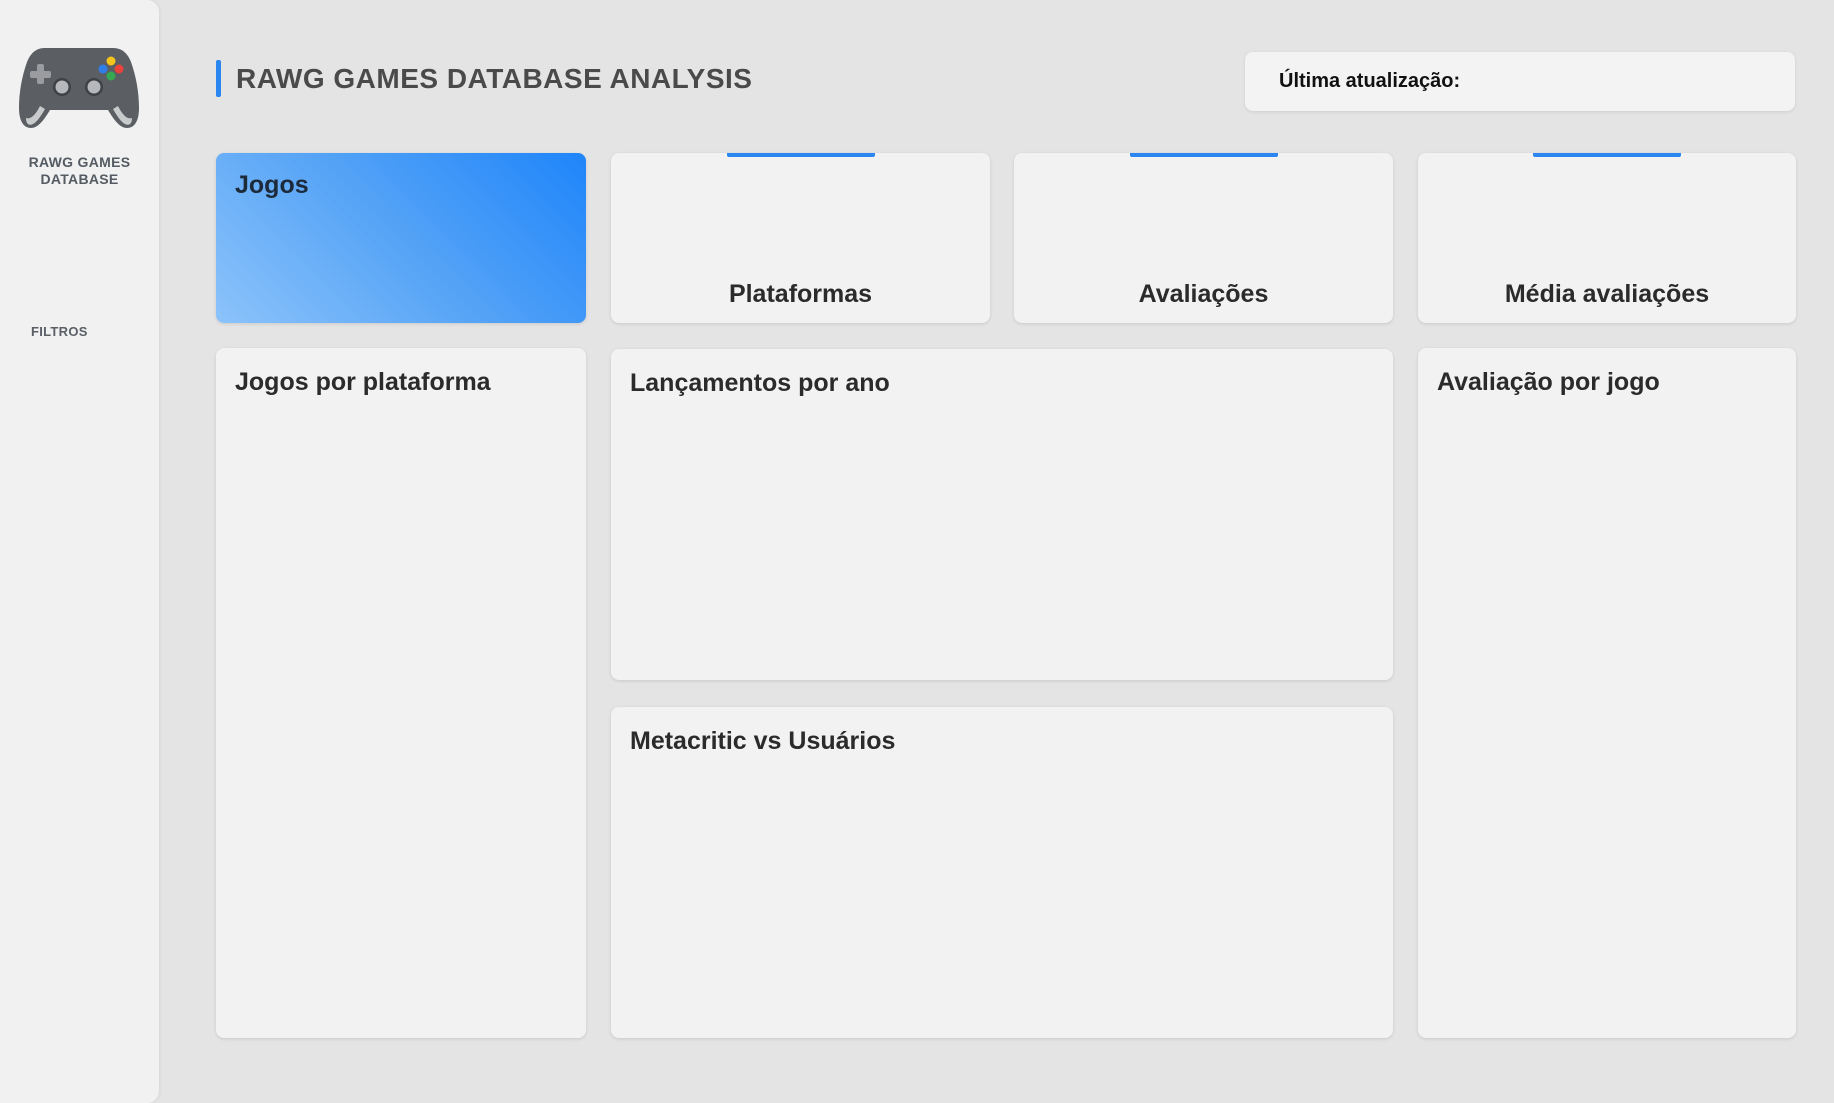 The height and width of the screenshot is (1103, 1834). I want to click on filters-label: FILTROS, so click(59, 331).